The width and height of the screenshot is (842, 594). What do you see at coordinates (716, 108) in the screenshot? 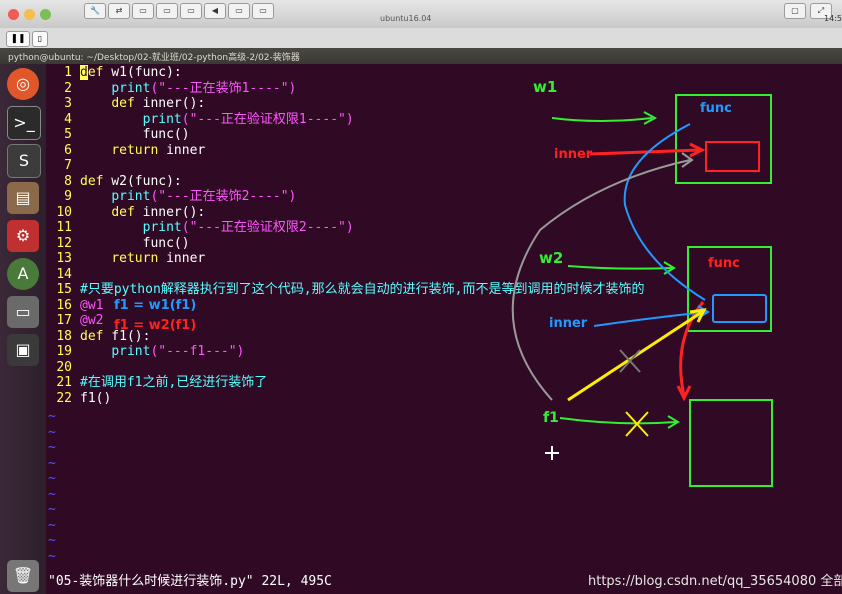
I see `label-func-top: func` at bounding box center [716, 108].